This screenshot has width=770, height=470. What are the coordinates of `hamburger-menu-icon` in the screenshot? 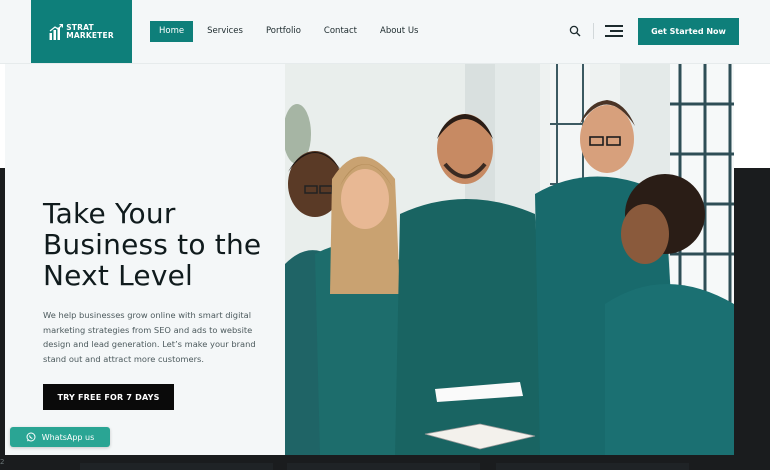 It's located at (614, 31).